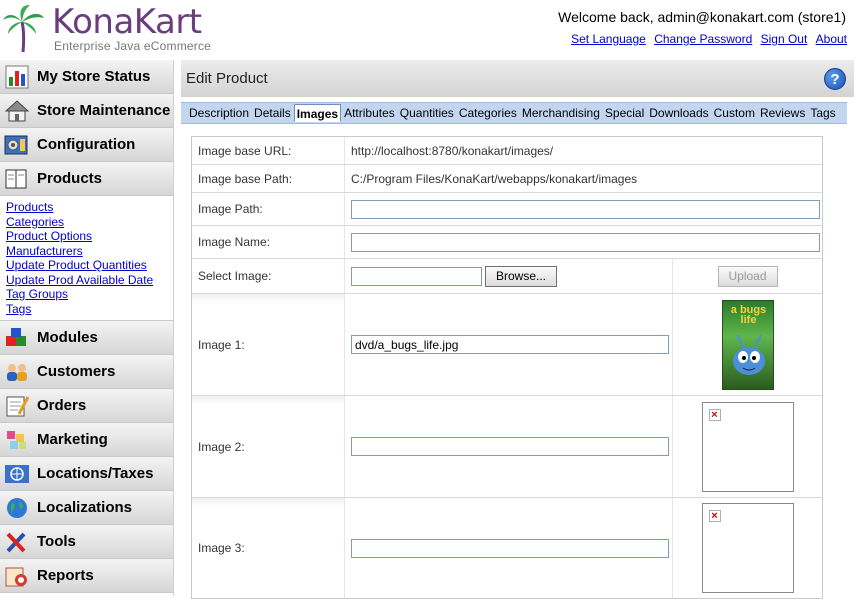 The width and height of the screenshot is (854, 599). Describe the element at coordinates (17, 179) in the screenshot. I see `book-icon` at that location.